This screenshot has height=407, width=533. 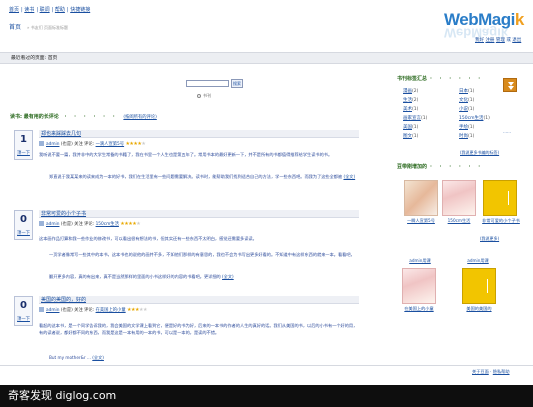 I want to click on footer-privacy-link: 隐私帮助, so click(x=501, y=371).